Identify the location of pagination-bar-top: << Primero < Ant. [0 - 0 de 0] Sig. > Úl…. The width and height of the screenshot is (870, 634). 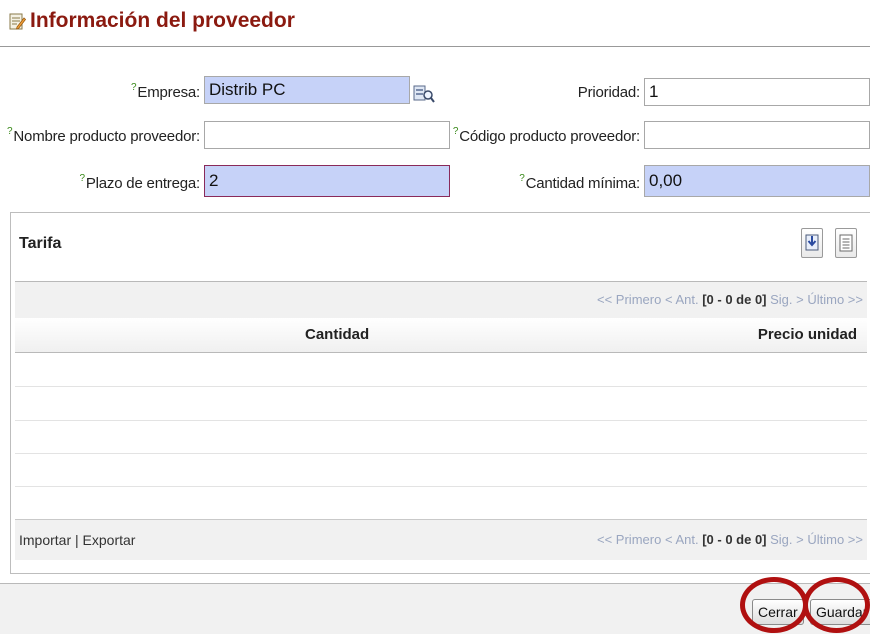
(441, 300).